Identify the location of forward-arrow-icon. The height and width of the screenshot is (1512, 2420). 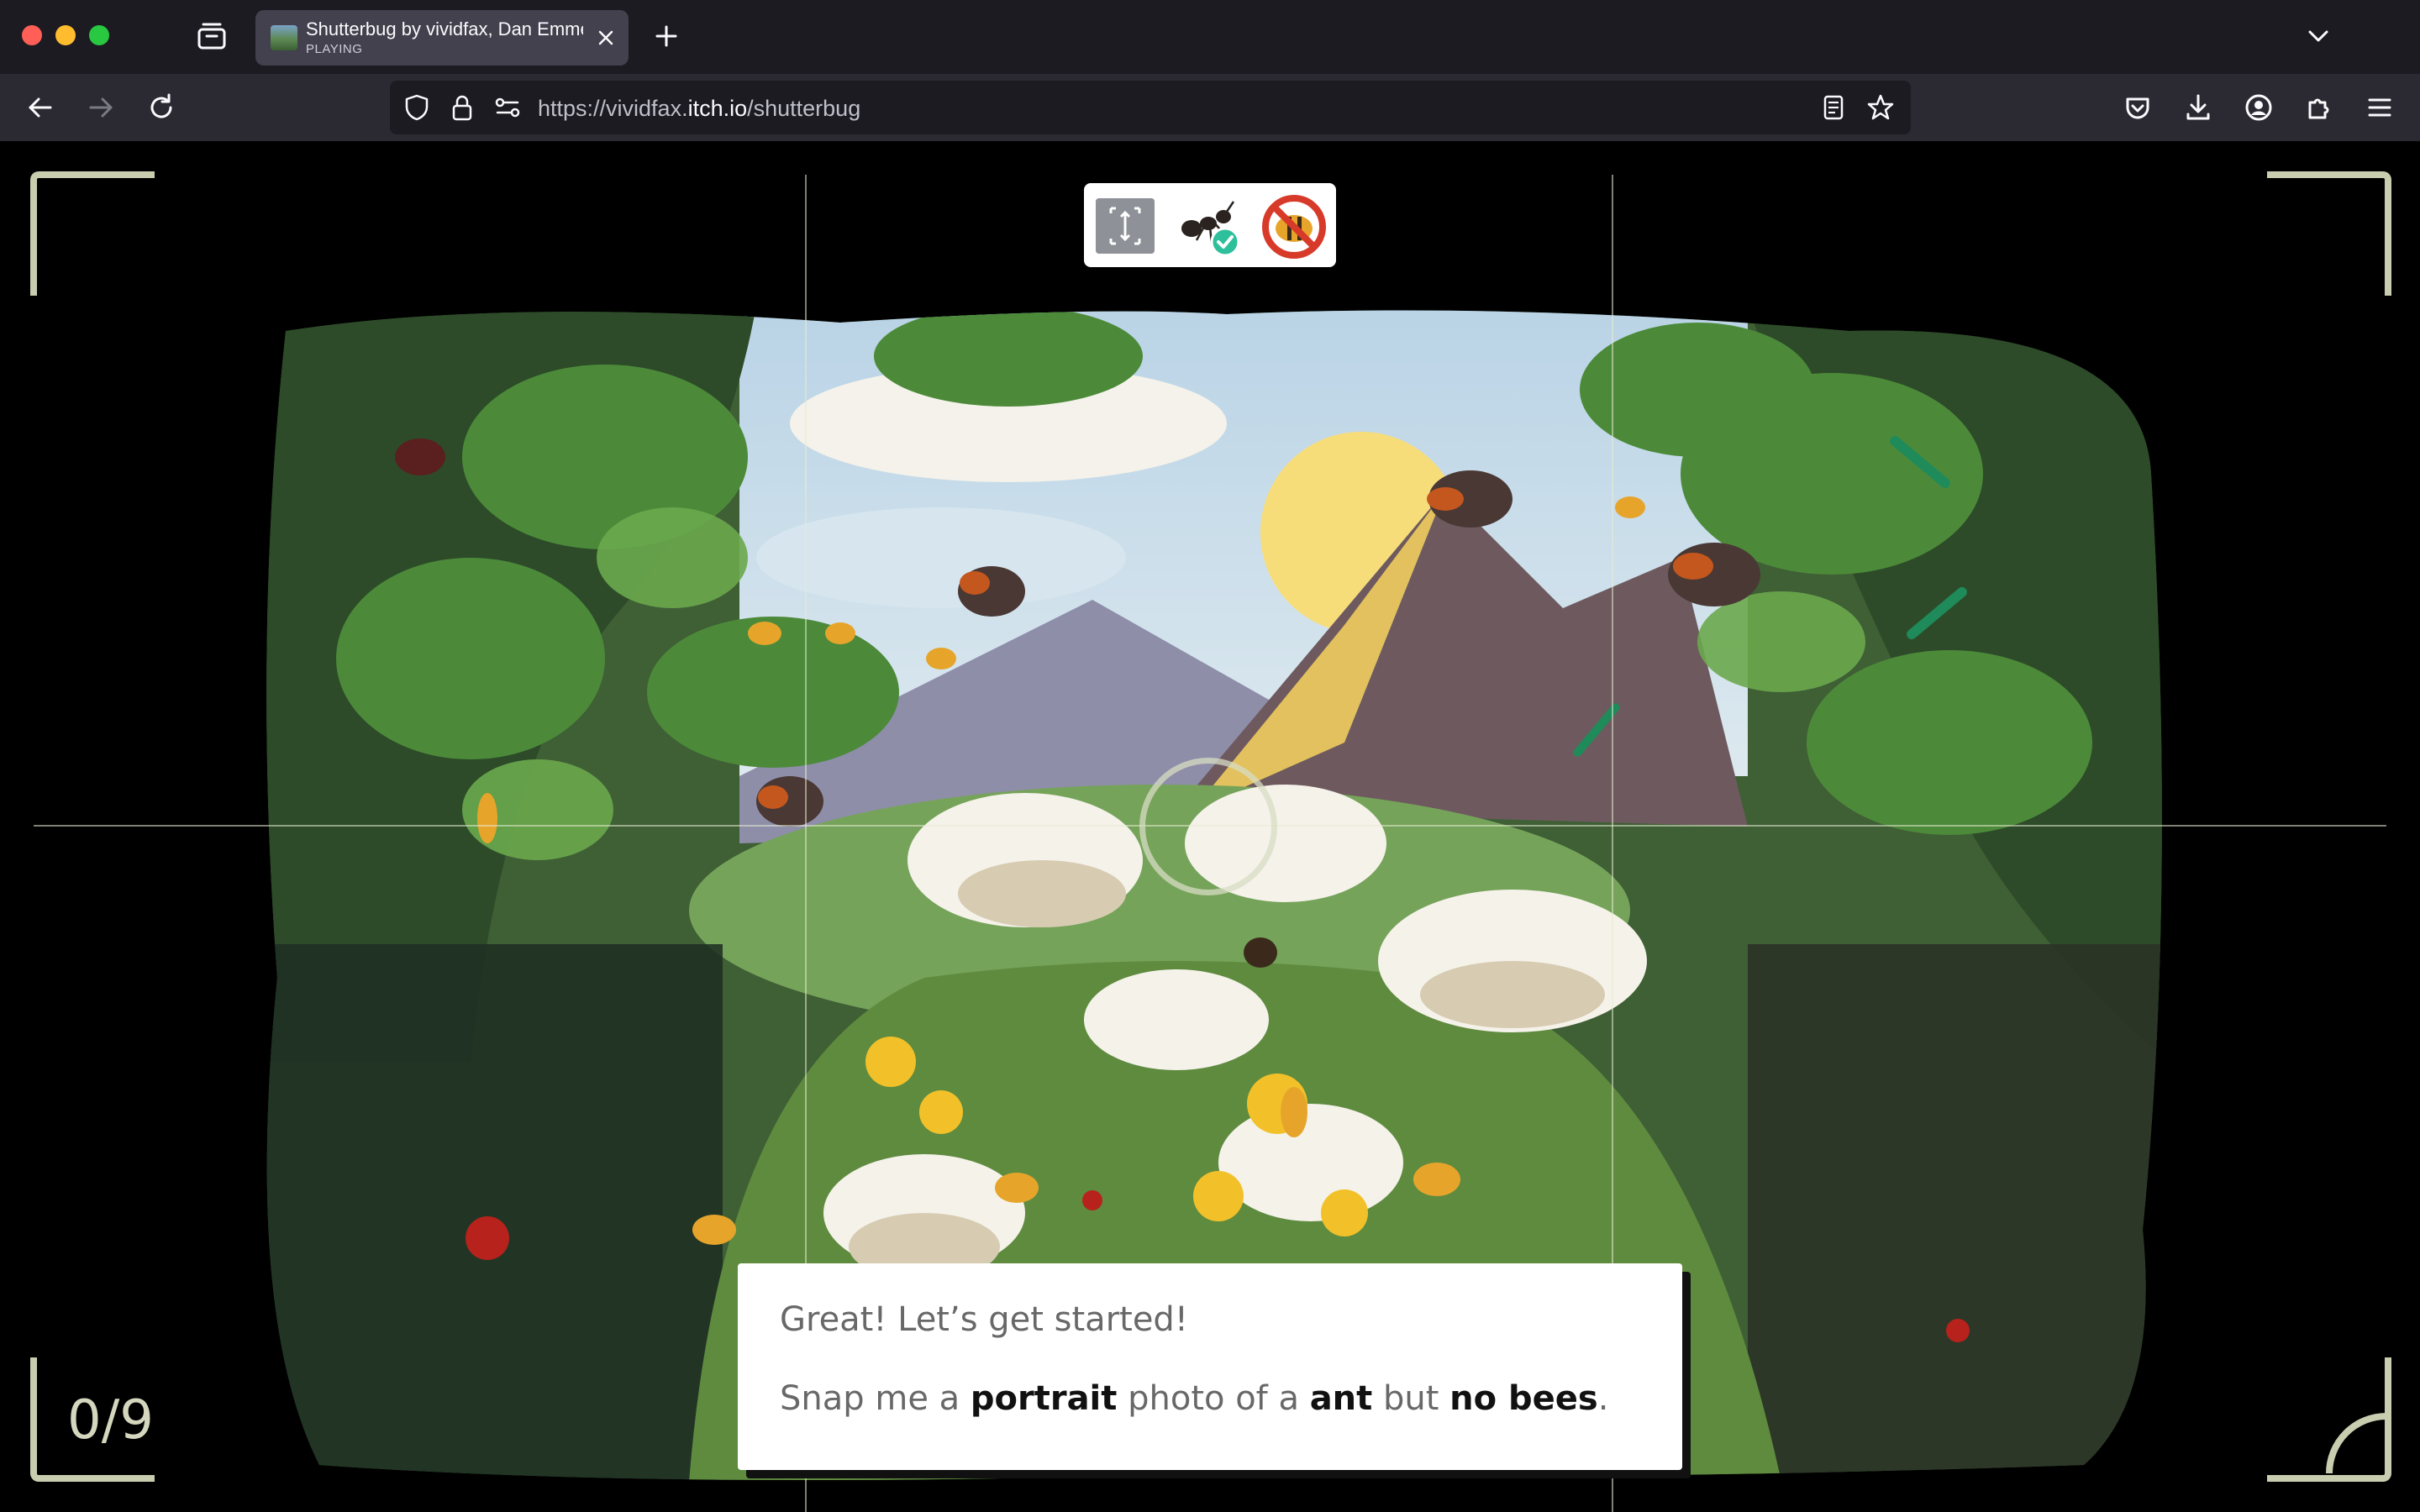
(101, 107).